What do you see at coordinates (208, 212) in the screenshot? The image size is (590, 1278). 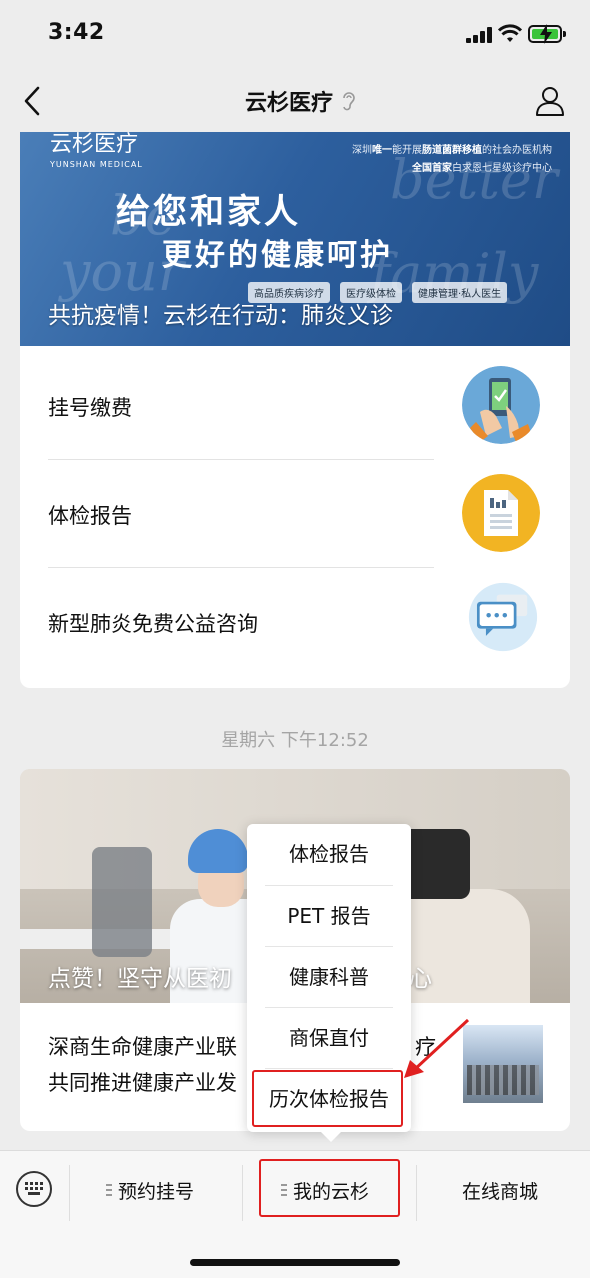 I see `banner-headline-1: 给您和家人` at bounding box center [208, 212].